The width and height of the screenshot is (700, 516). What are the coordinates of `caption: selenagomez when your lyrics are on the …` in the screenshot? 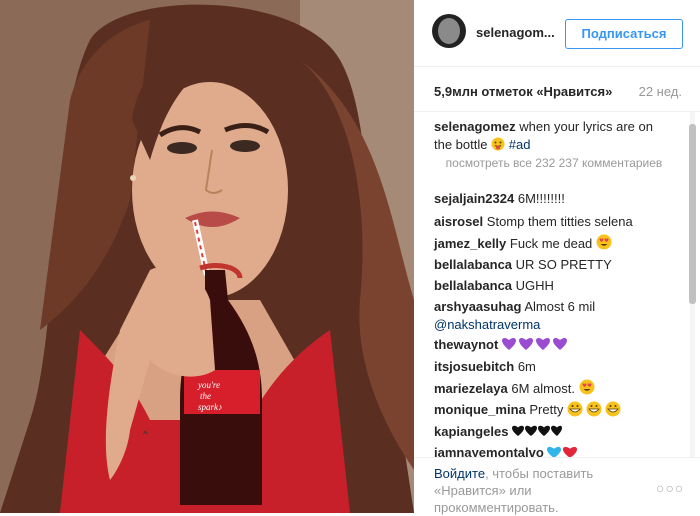 It's located at (554, 137).